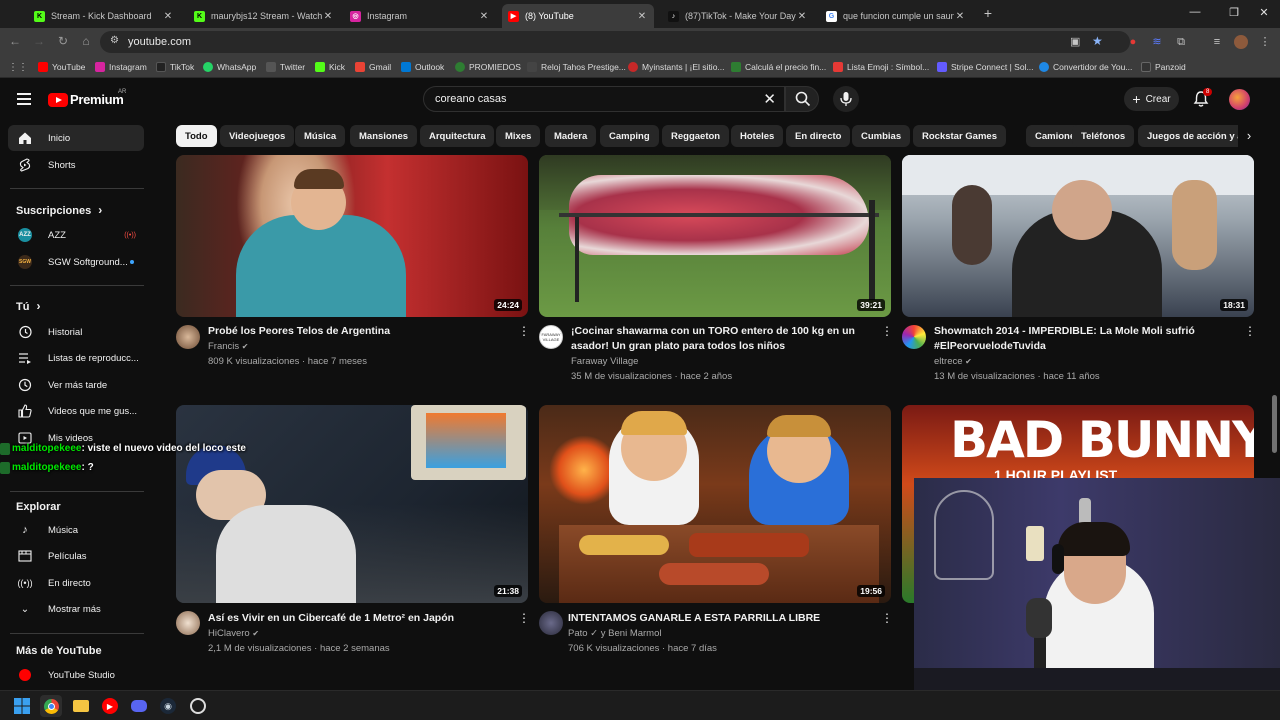  Describe the element at coordinates (571, 136) in the screenshot. I see `chip-madera: Madera` at that location.